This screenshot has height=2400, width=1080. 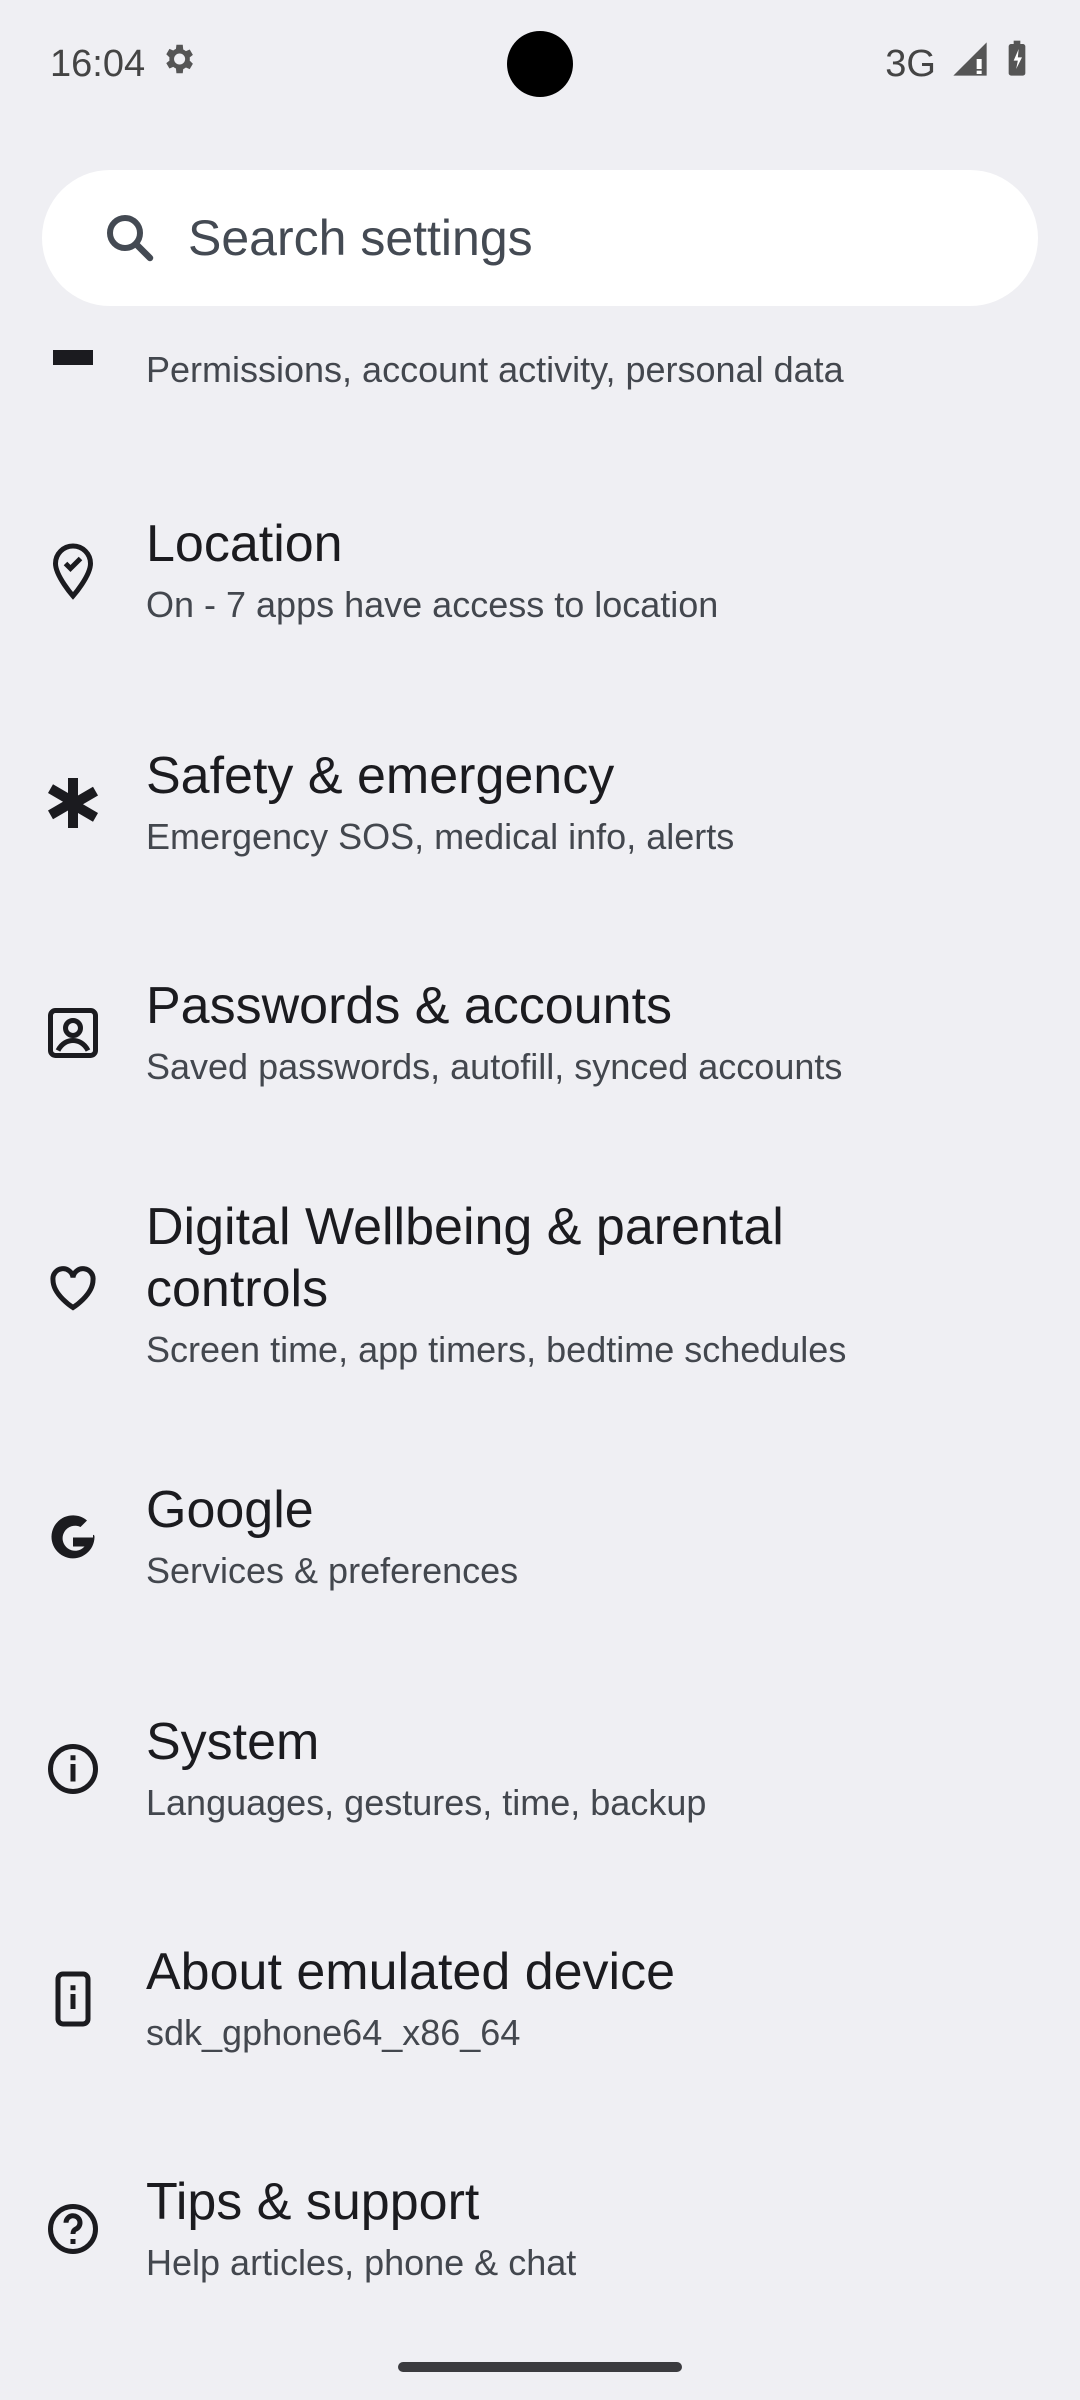 What do you see at coordinates (230, 1510) in the screenshot?
I see `settings-item-title: Google` at bounding box center [230, 1510].